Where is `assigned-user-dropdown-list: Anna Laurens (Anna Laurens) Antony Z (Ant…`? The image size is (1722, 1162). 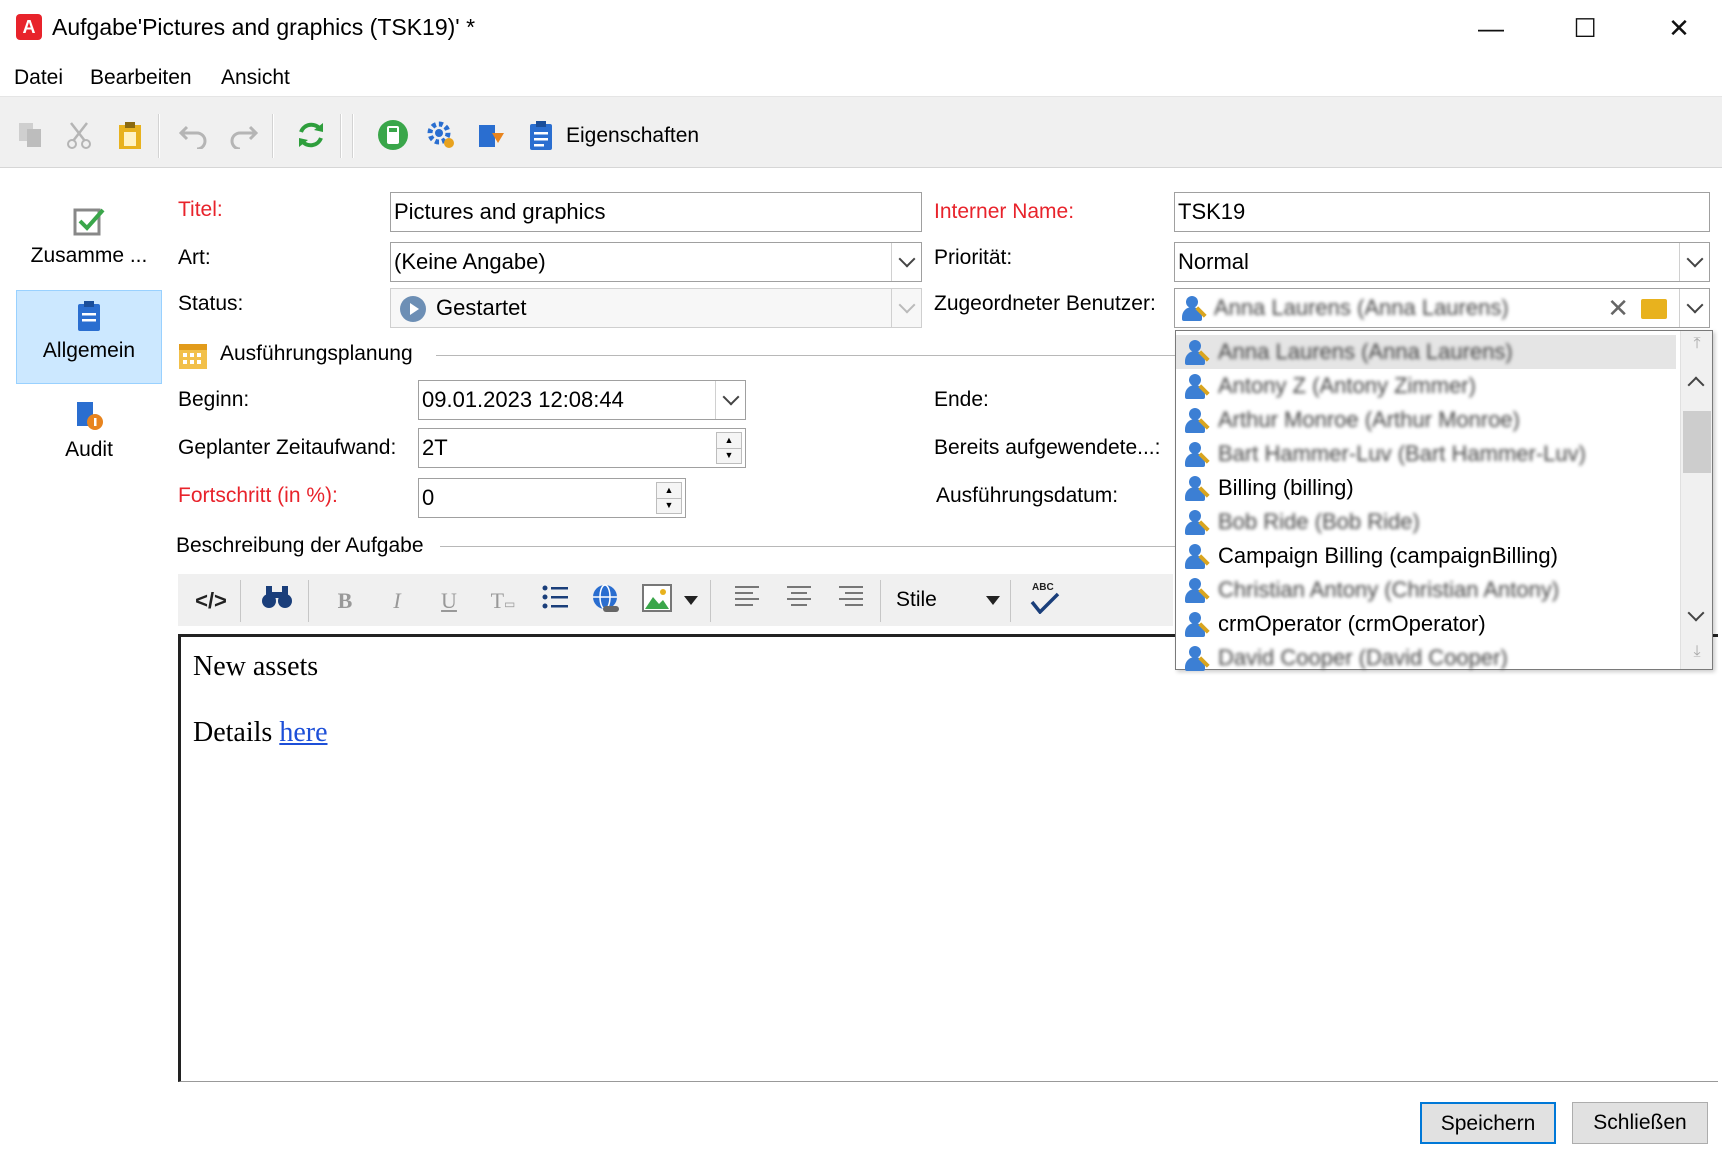 assigned-user-dropdown-list: Anna Laurens (Anna Laurens) Antony Z (Ant… is located at coordinates (1444, 500).